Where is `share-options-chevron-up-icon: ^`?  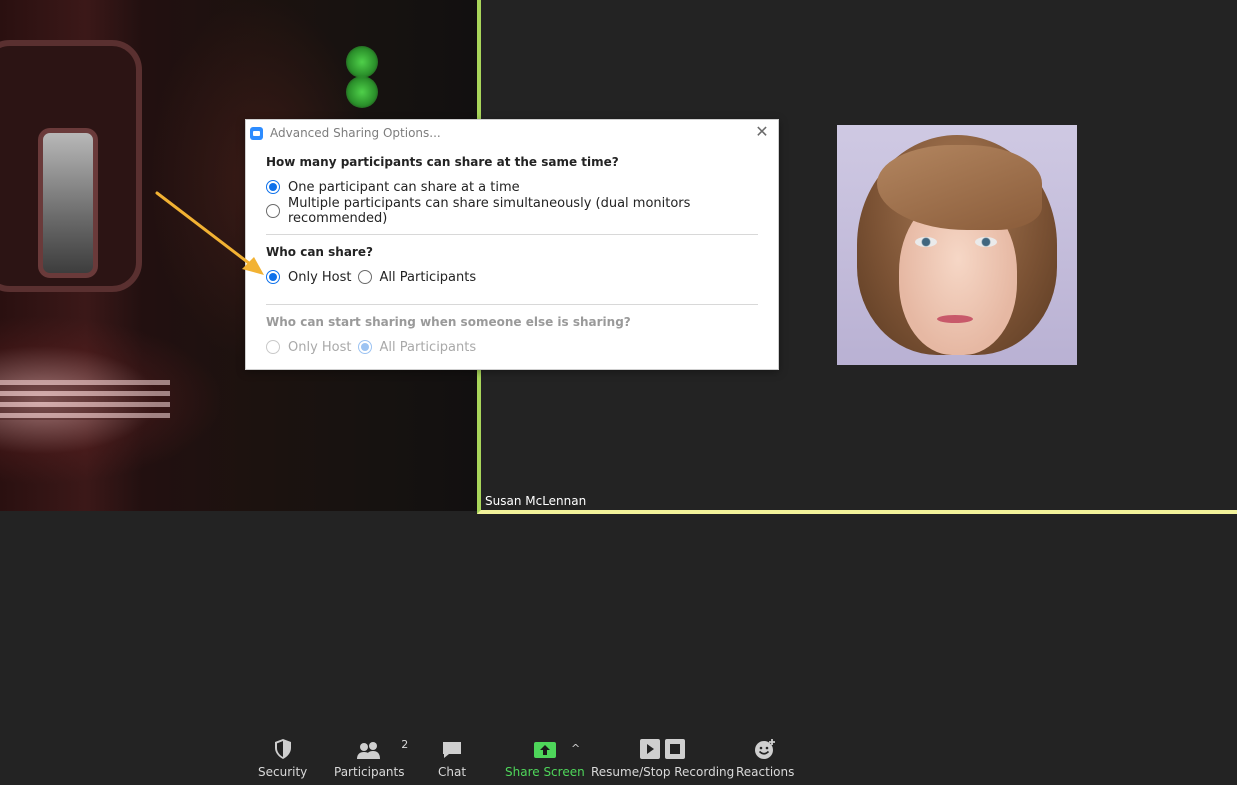 share-options-chevron-up-icon: ^ is located at coordinates (575, 748).